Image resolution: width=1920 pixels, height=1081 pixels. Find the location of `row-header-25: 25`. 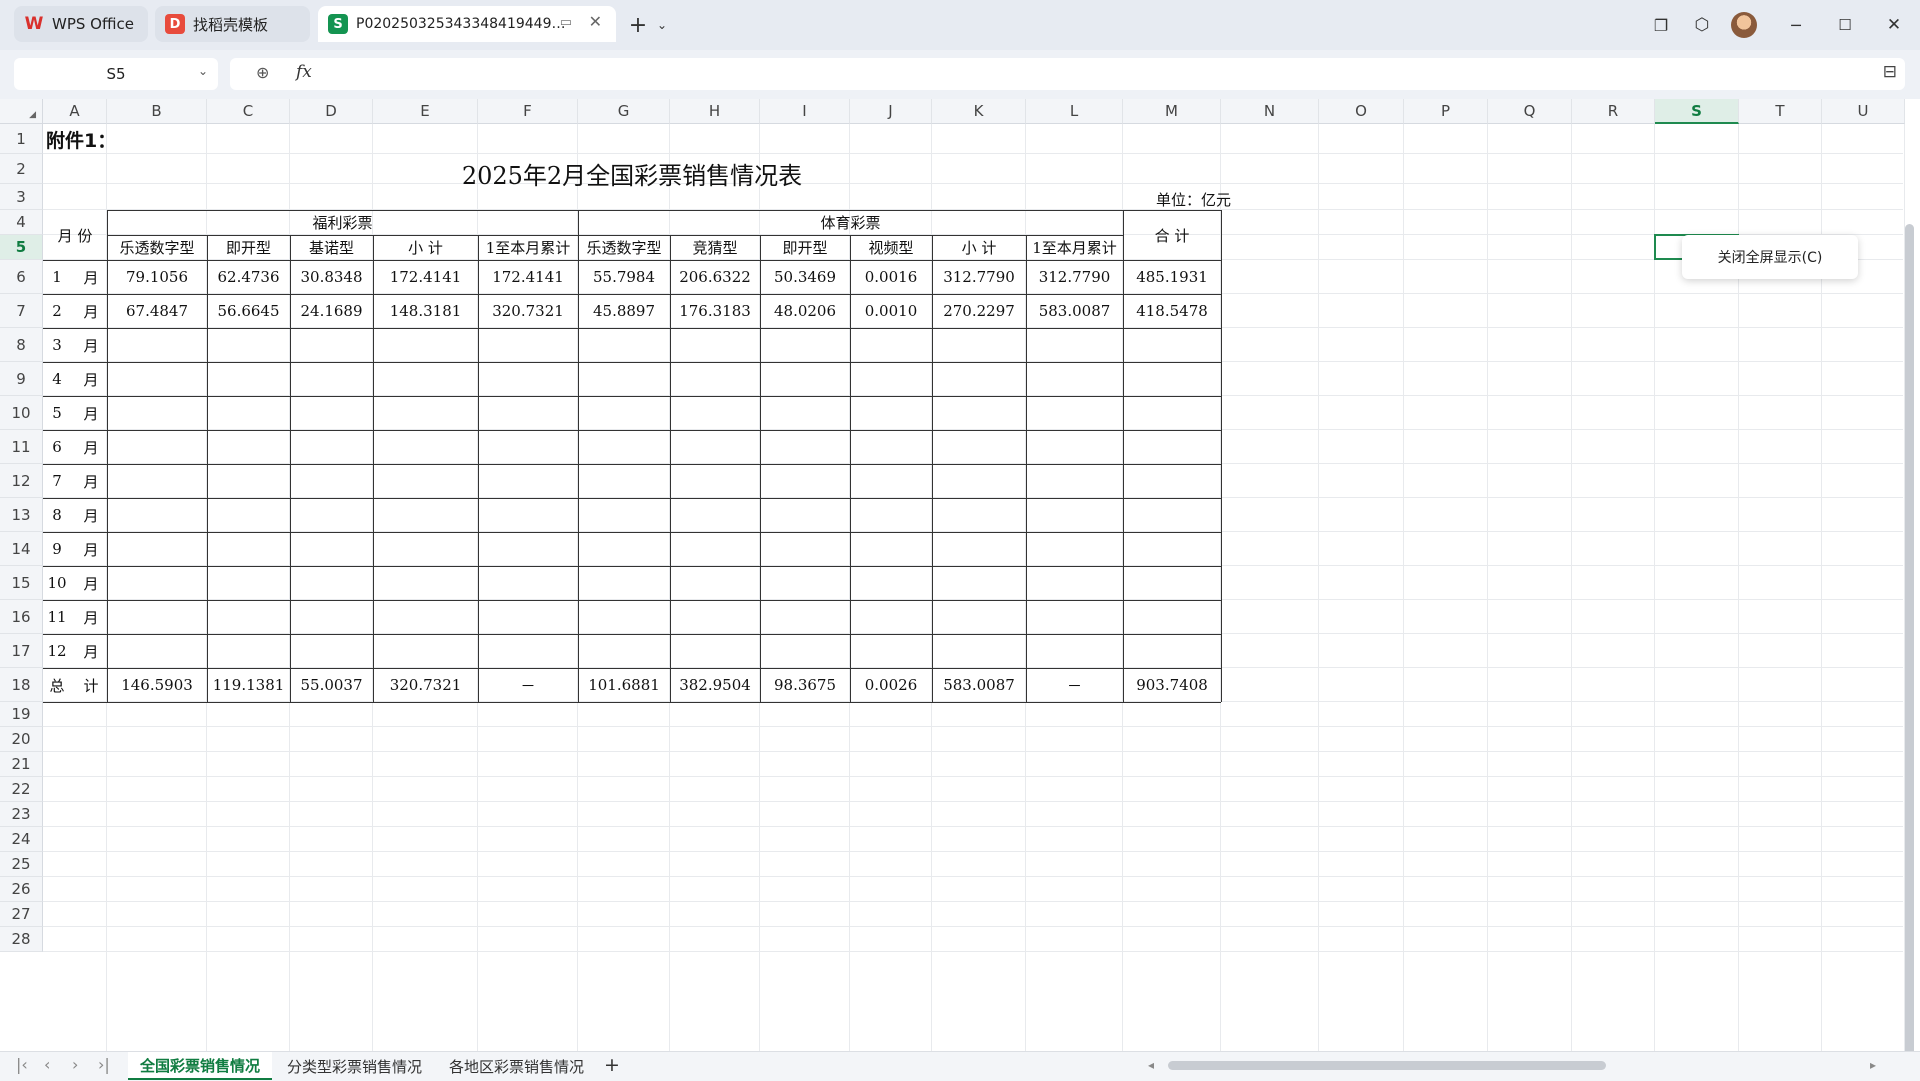

row-header-25: 25 is located at coordinates (21, 864).